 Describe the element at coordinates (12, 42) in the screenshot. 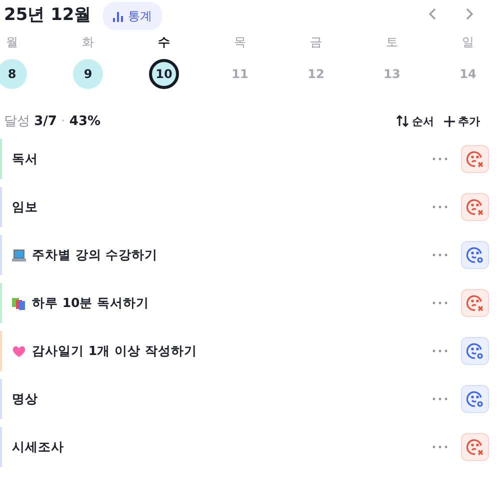

I see `weekday-label: 월` at that location.